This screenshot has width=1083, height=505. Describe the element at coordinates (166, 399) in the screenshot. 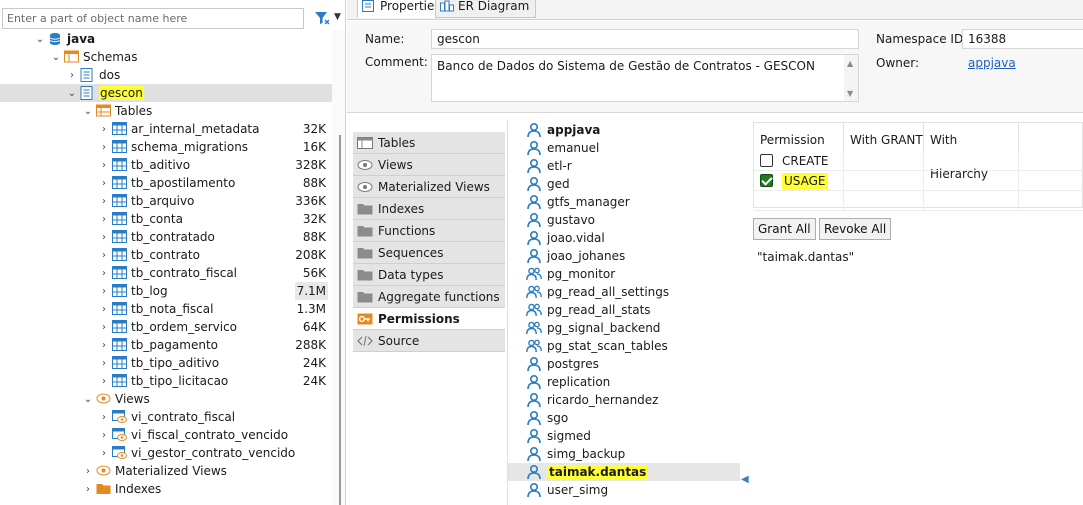

I see `tree-item-views: ⌄ Views` at that location.